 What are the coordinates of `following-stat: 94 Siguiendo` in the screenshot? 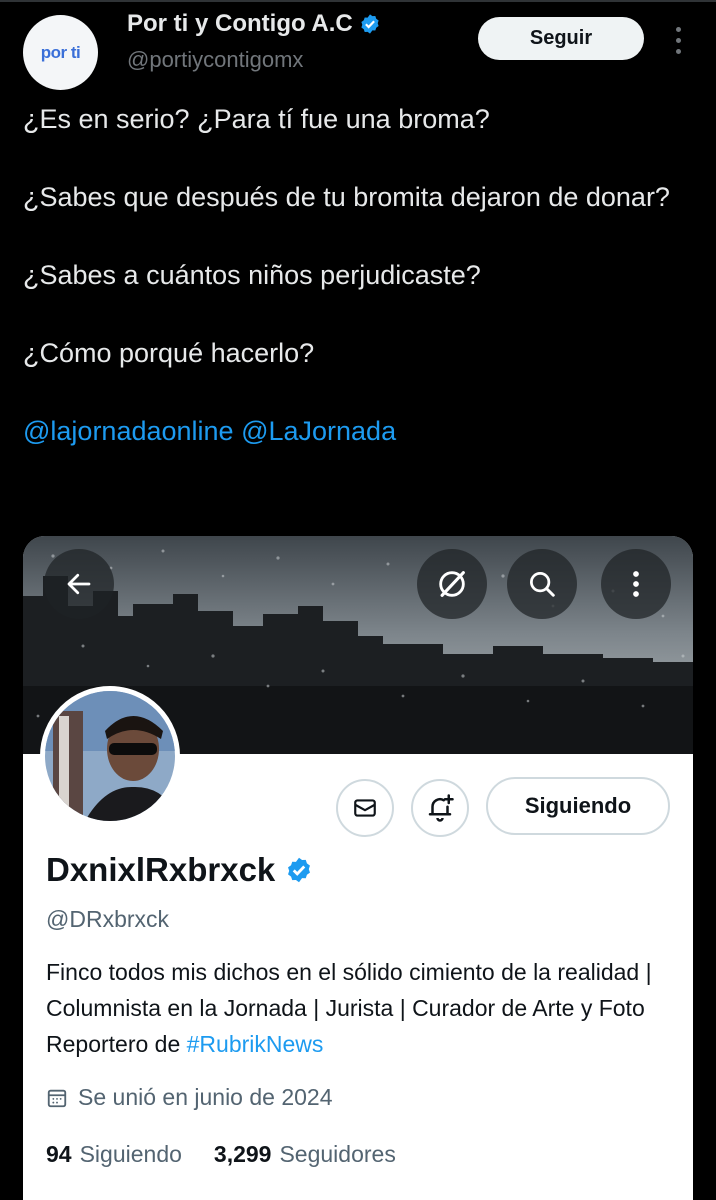 It's located at (114, 1154).